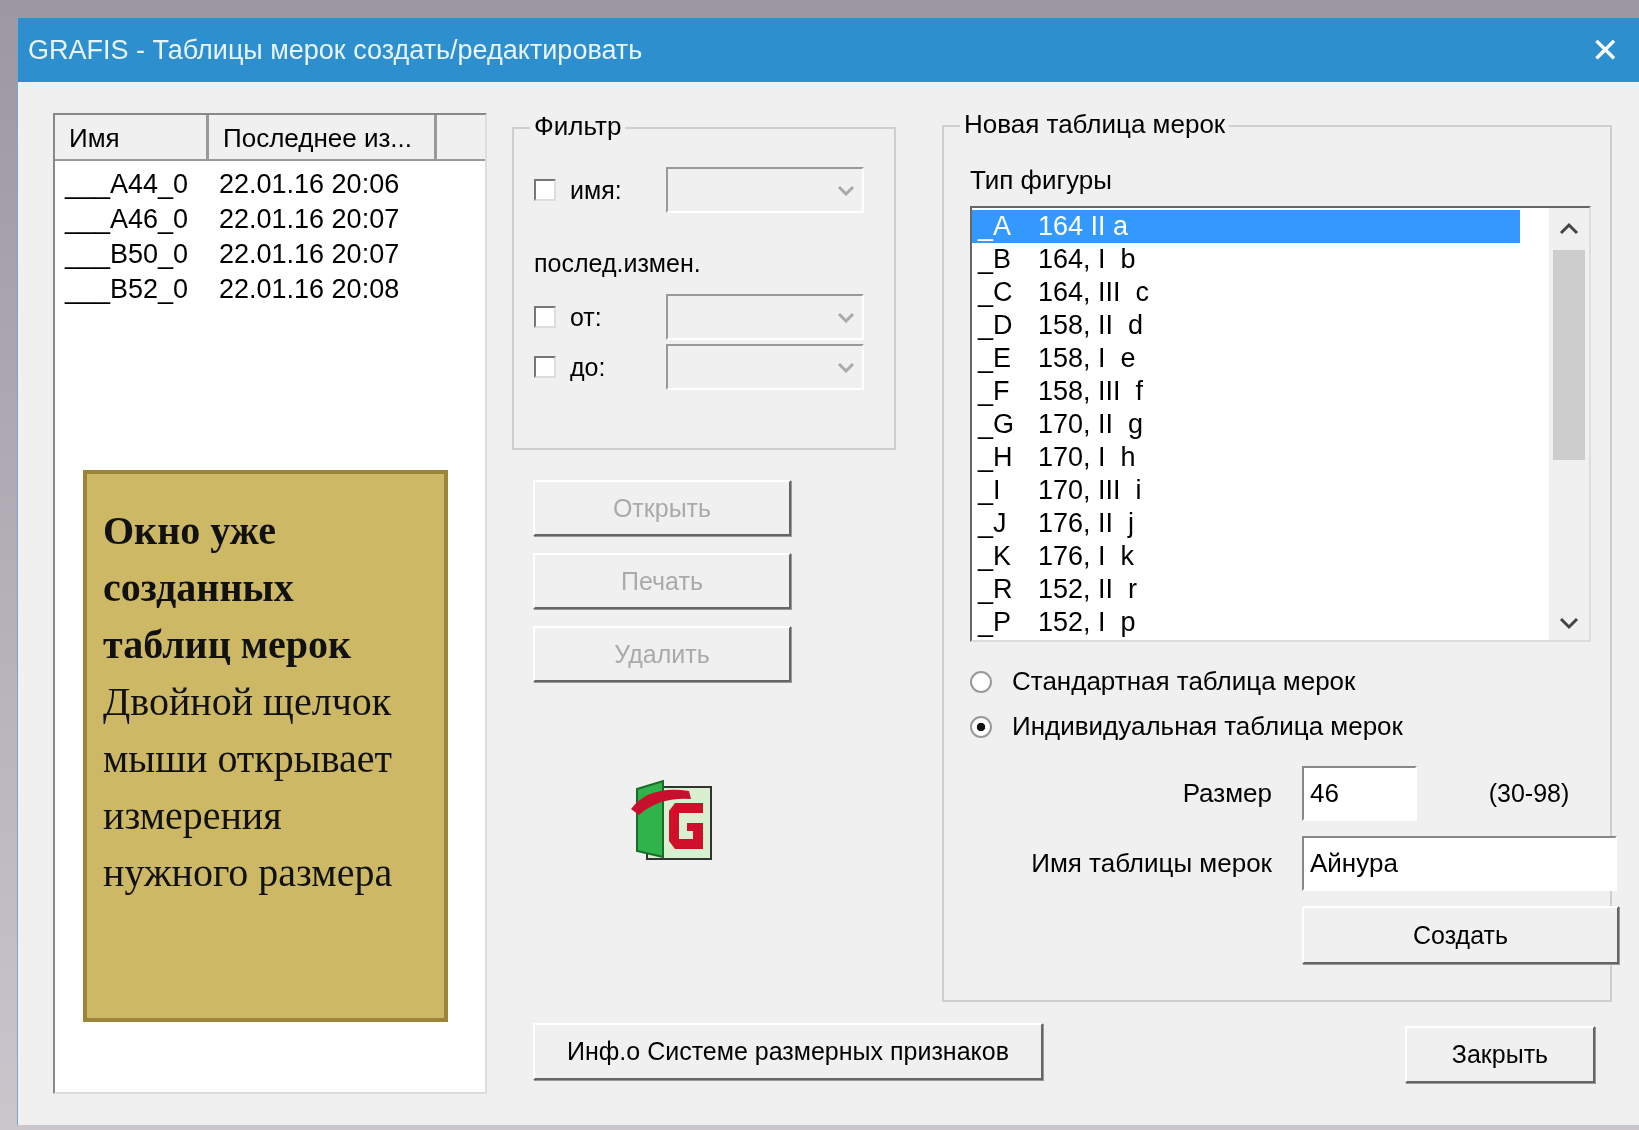 Image resolution: width=1639 pixels, height=1130 pixels. Describe the element at coordinates (1246, 490) in the screenshot. I see `list-item: _I 170, III i` at that location.